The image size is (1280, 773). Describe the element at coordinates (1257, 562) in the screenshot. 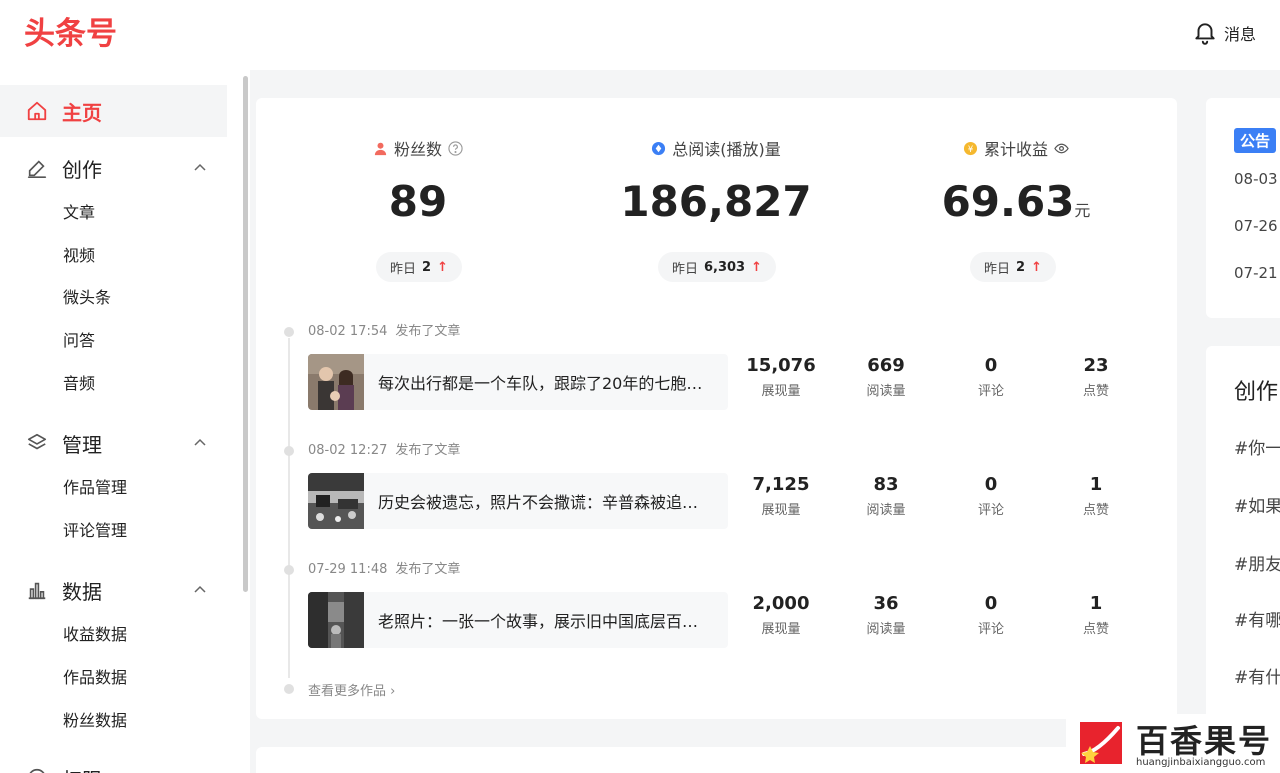

I see `topic-item: #朋友` at that location.